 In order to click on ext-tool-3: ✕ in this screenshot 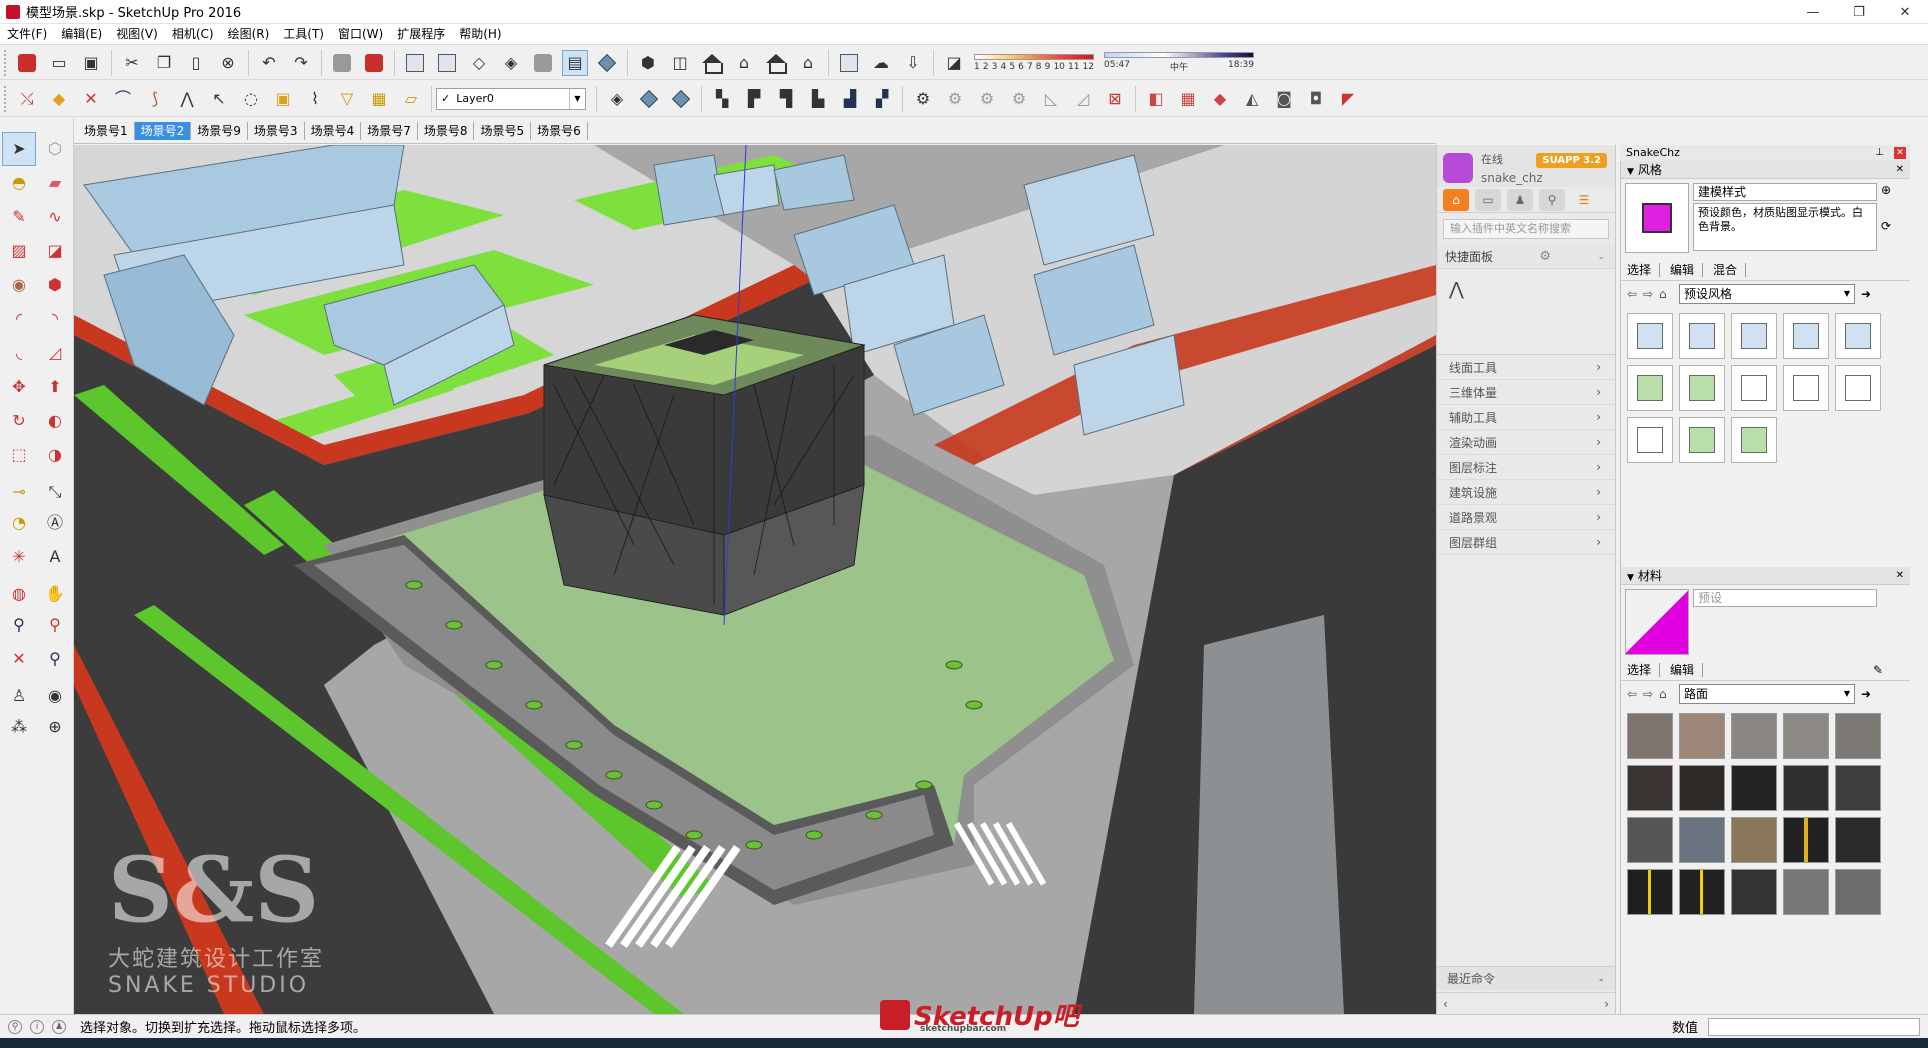, I will do `click(91, 99)`.